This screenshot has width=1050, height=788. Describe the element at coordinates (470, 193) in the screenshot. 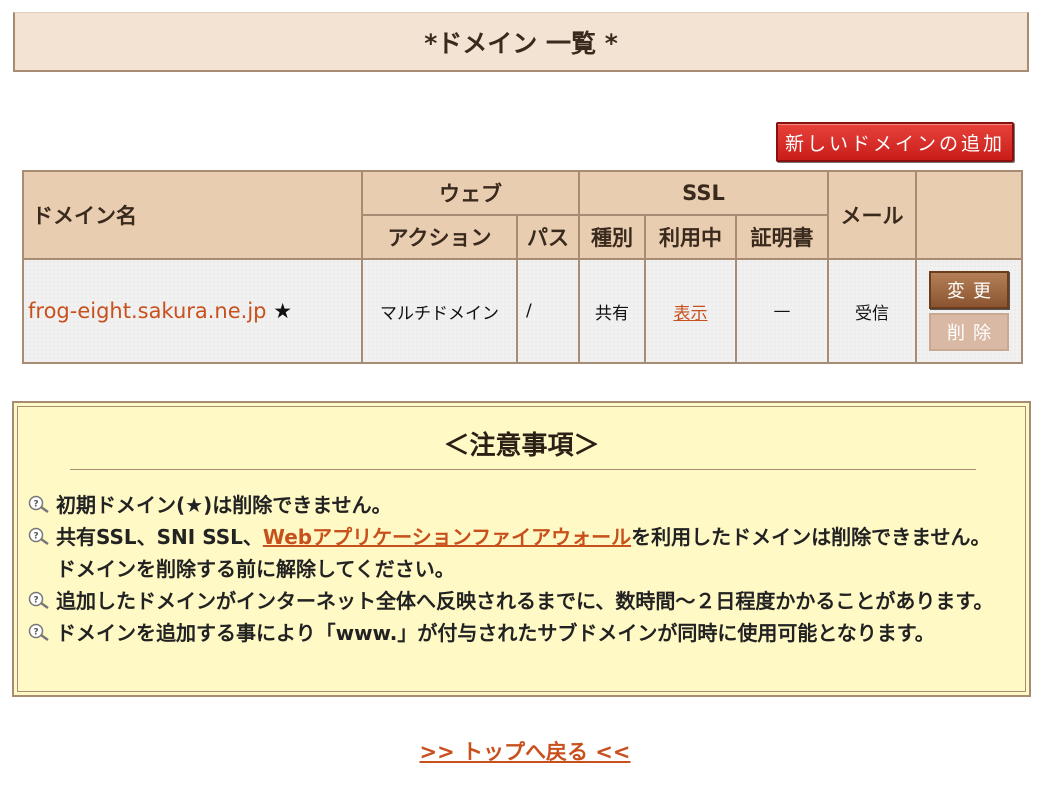

I see `header-web: ウェブ` at that location.